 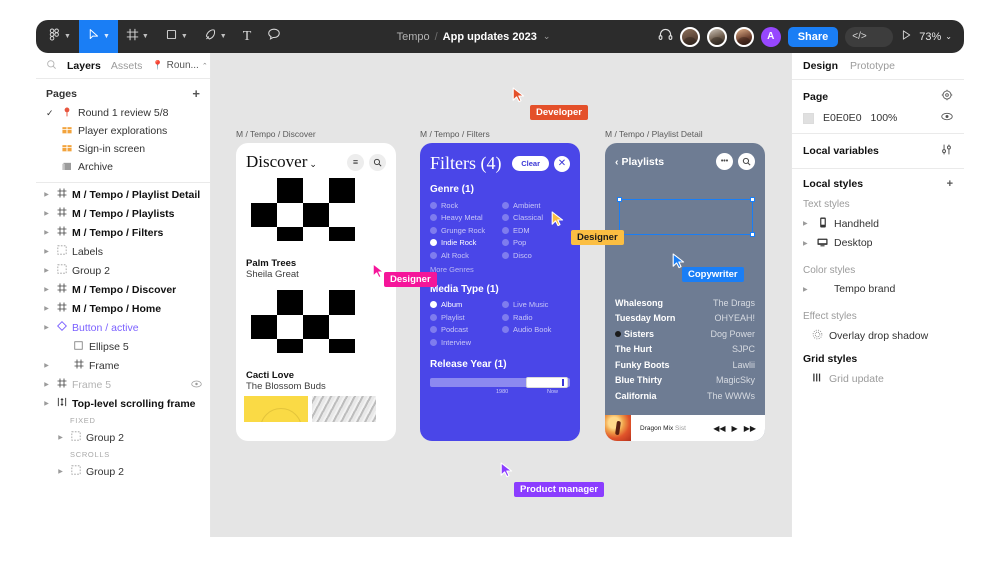 What do you see at coordinates (935, 37) in the screenshot?
I see `zoom-control: 73% ⌄` at bounding box center [935, 37].